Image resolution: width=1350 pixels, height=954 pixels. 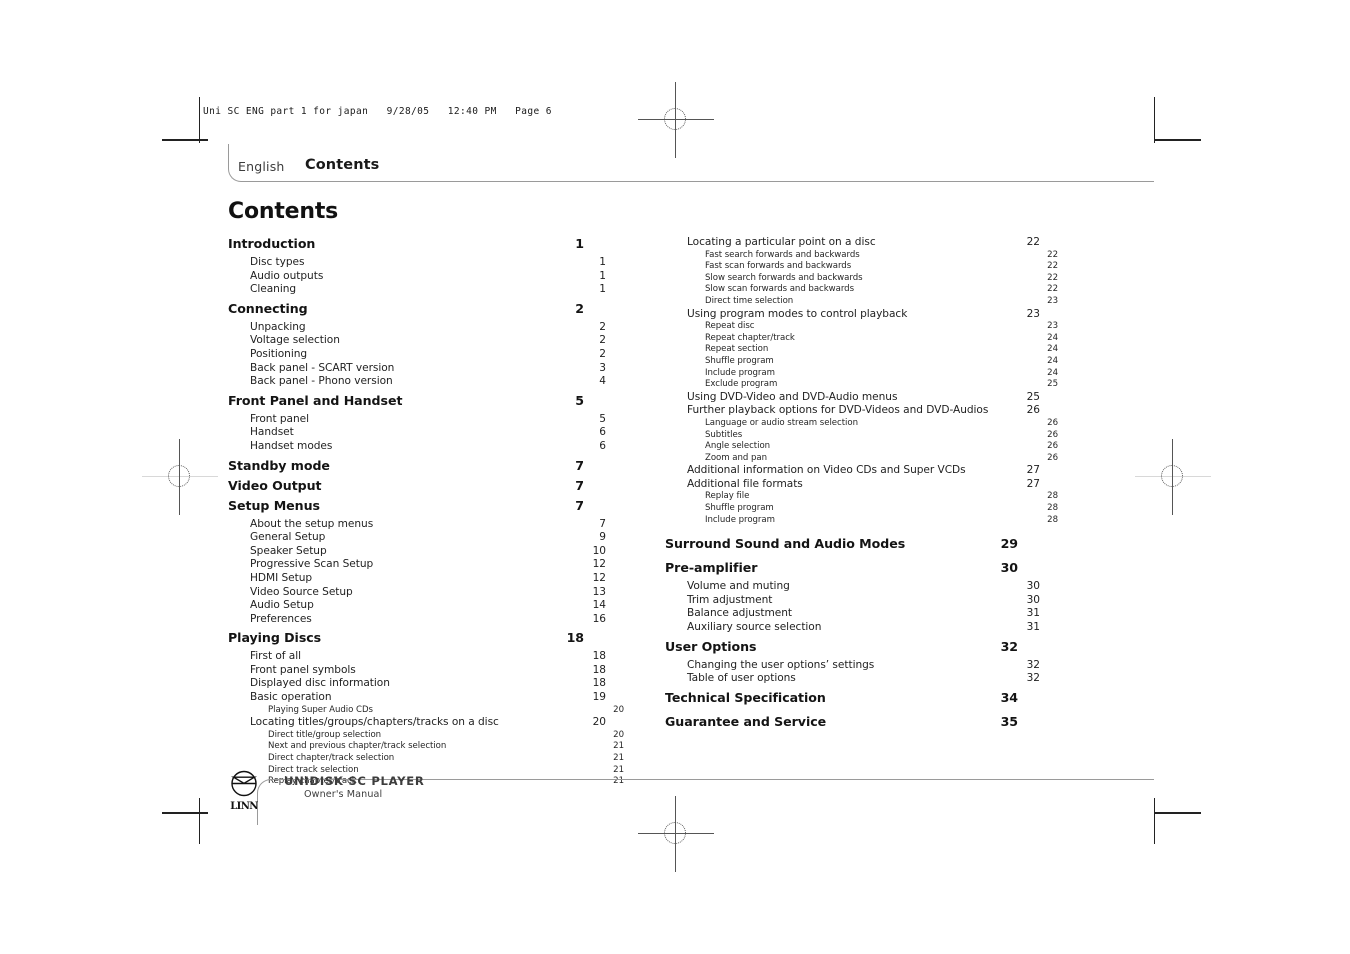 What do you see at coordinates (841, 724) in the screenshot?
I see `toc-entry: Guarantee and Service 35` at bounding box center [841, 724].